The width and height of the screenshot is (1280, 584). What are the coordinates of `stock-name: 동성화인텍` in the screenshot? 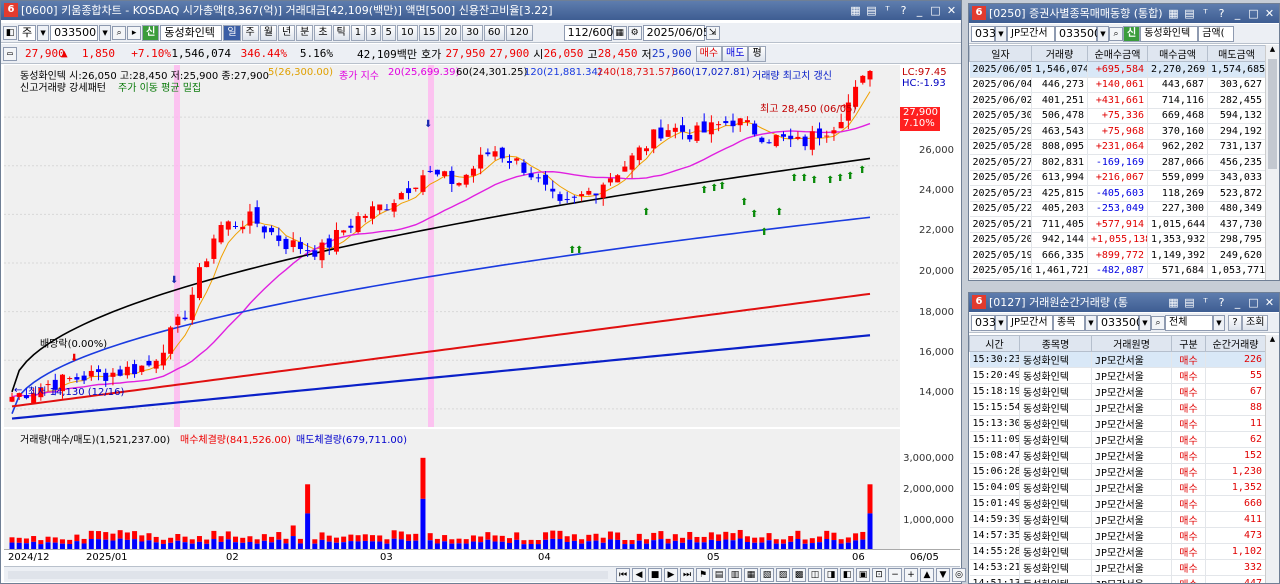 It's located at (1169, 33).